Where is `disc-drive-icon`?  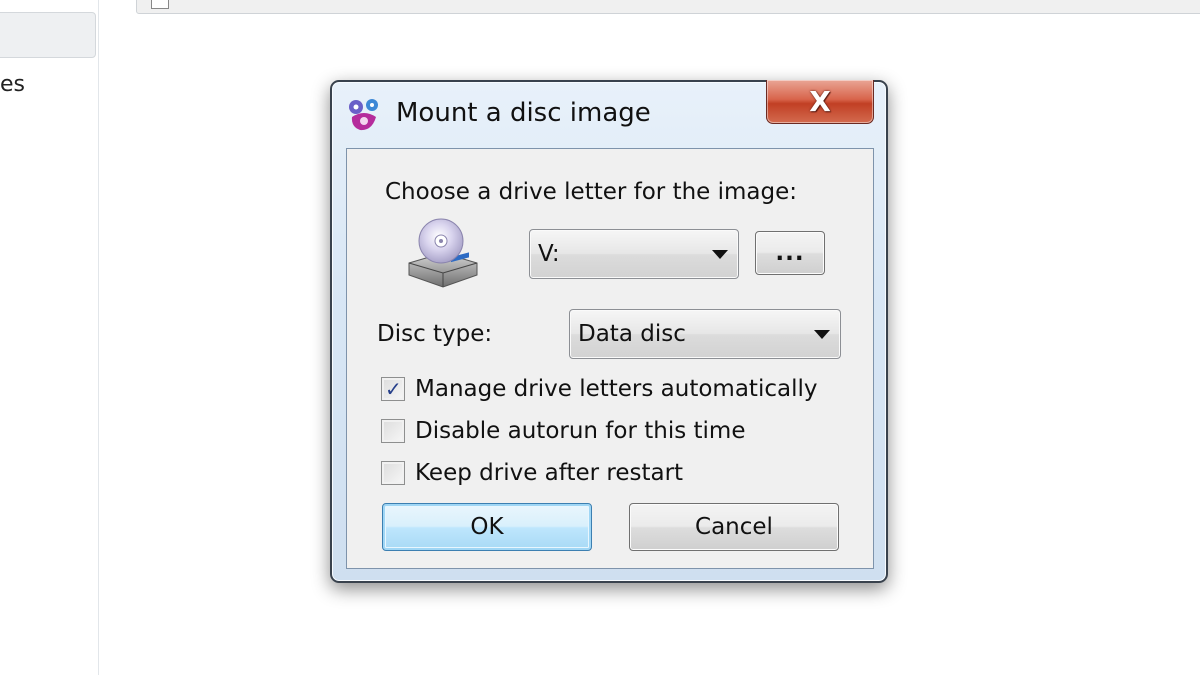
disc-drive-icon is located at coordinates (443, 253).